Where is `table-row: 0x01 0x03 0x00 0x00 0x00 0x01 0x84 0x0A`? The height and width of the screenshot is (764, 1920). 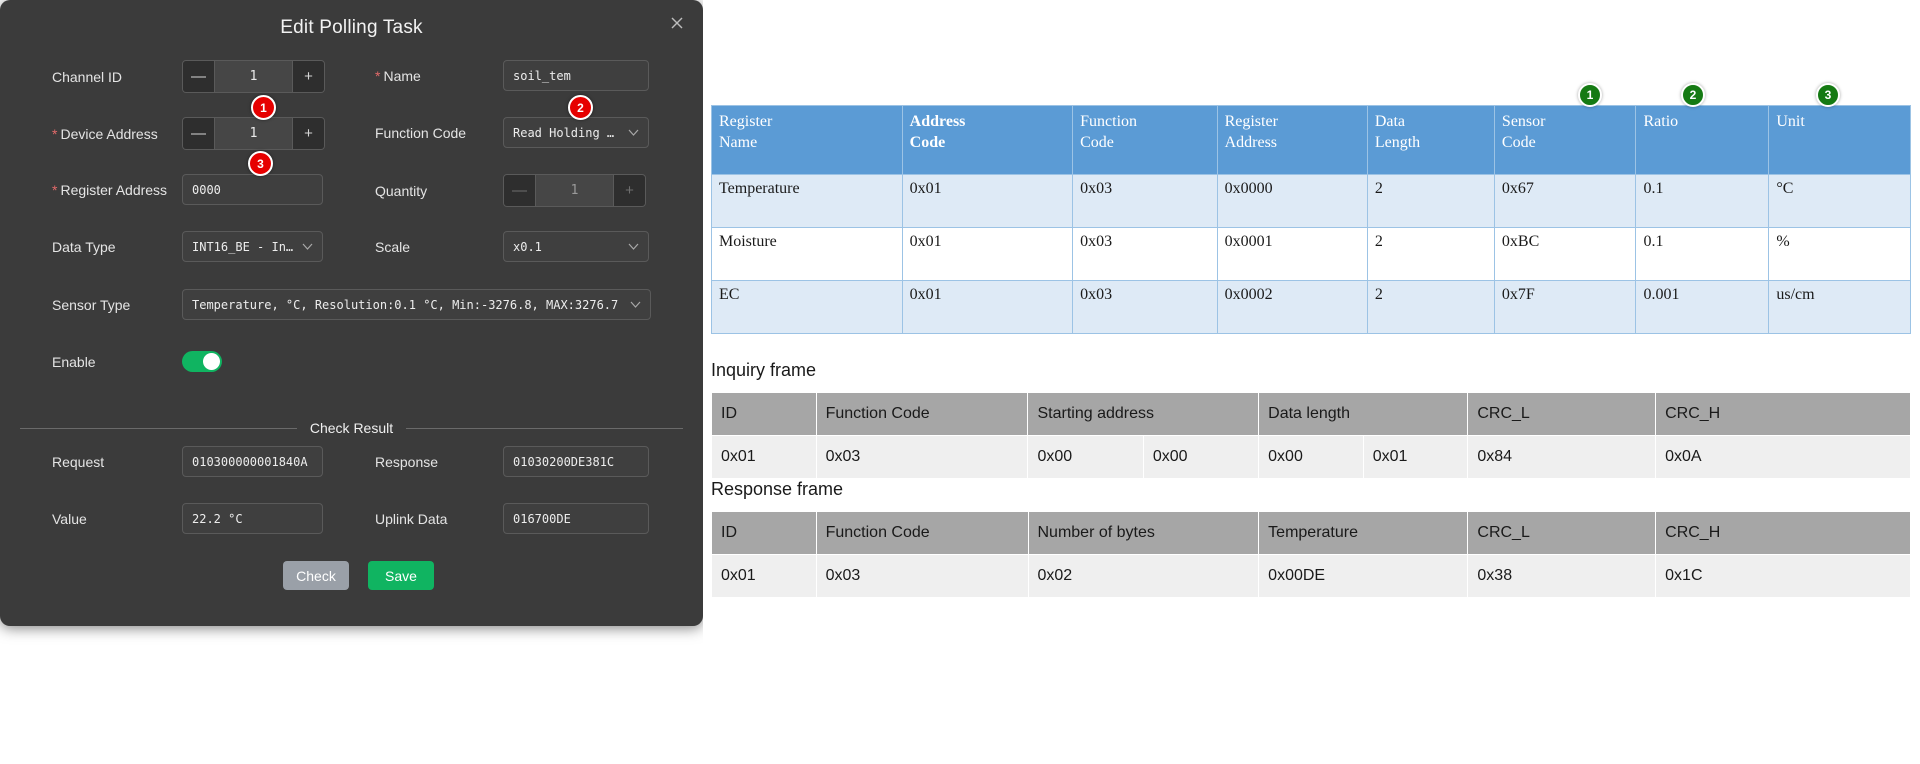
table-row: 0x01 0x03 0x00 0x00 0x00 0x01 0x84 0x0A is located at coordinates (1311, 457).